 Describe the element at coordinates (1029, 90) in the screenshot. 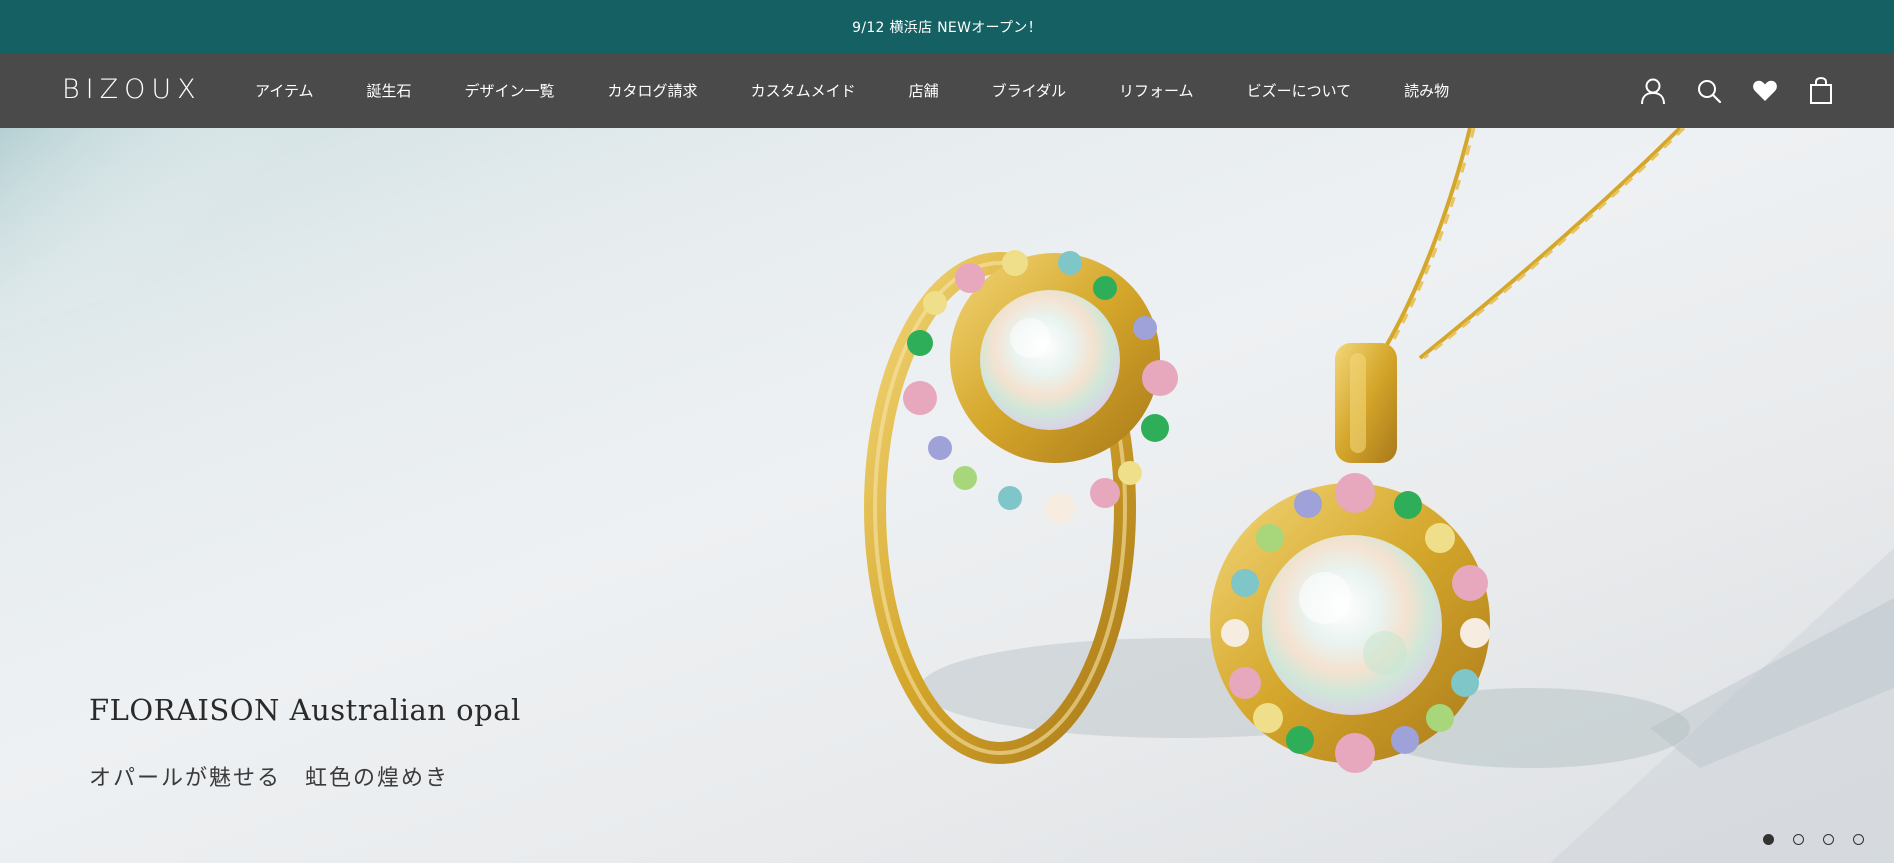

I see `nav-item-bridal: ブライダル` at that location.